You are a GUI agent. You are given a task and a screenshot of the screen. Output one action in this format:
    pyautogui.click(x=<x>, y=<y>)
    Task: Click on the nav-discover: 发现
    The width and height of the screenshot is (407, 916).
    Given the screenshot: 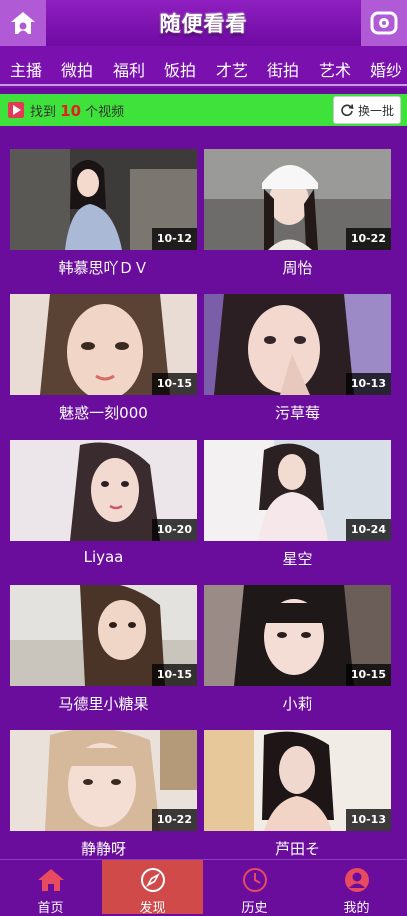 What is the action you would take?
    pyautogui.click(x=152, y=888)
    